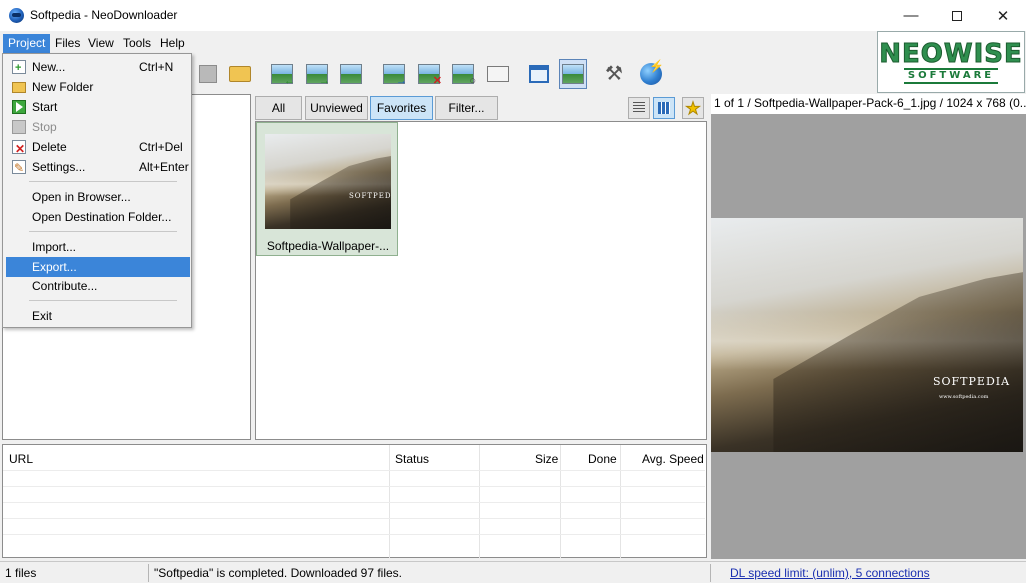 This screenshot has width=1026, height=583. Describe the element at coordinates (21, 573) in the screenshot. I see `status-file-count: 1 files` at that location.